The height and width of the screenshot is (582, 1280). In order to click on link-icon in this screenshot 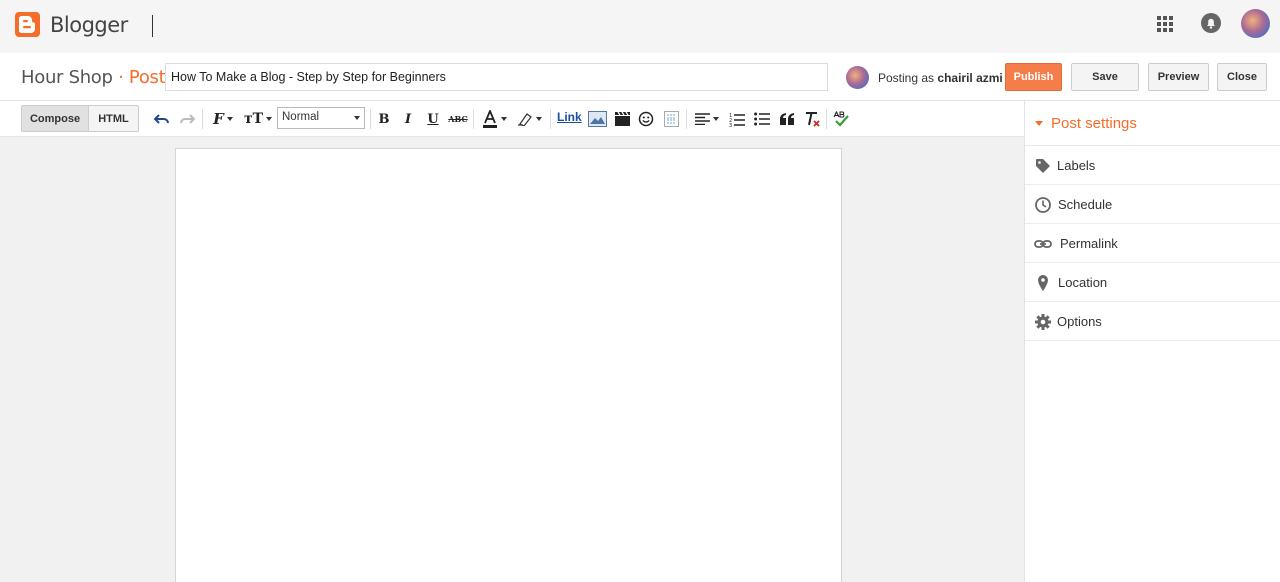, I will do `click(1043, 244)`.